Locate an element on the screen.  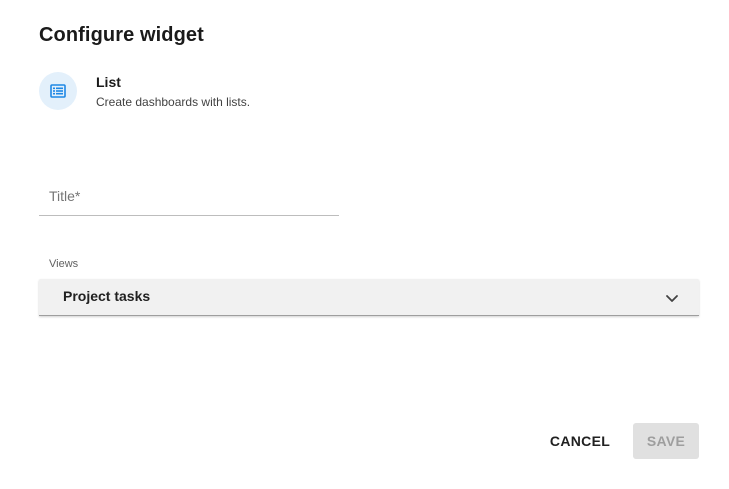
title-input is located at coordinates (189, 196).